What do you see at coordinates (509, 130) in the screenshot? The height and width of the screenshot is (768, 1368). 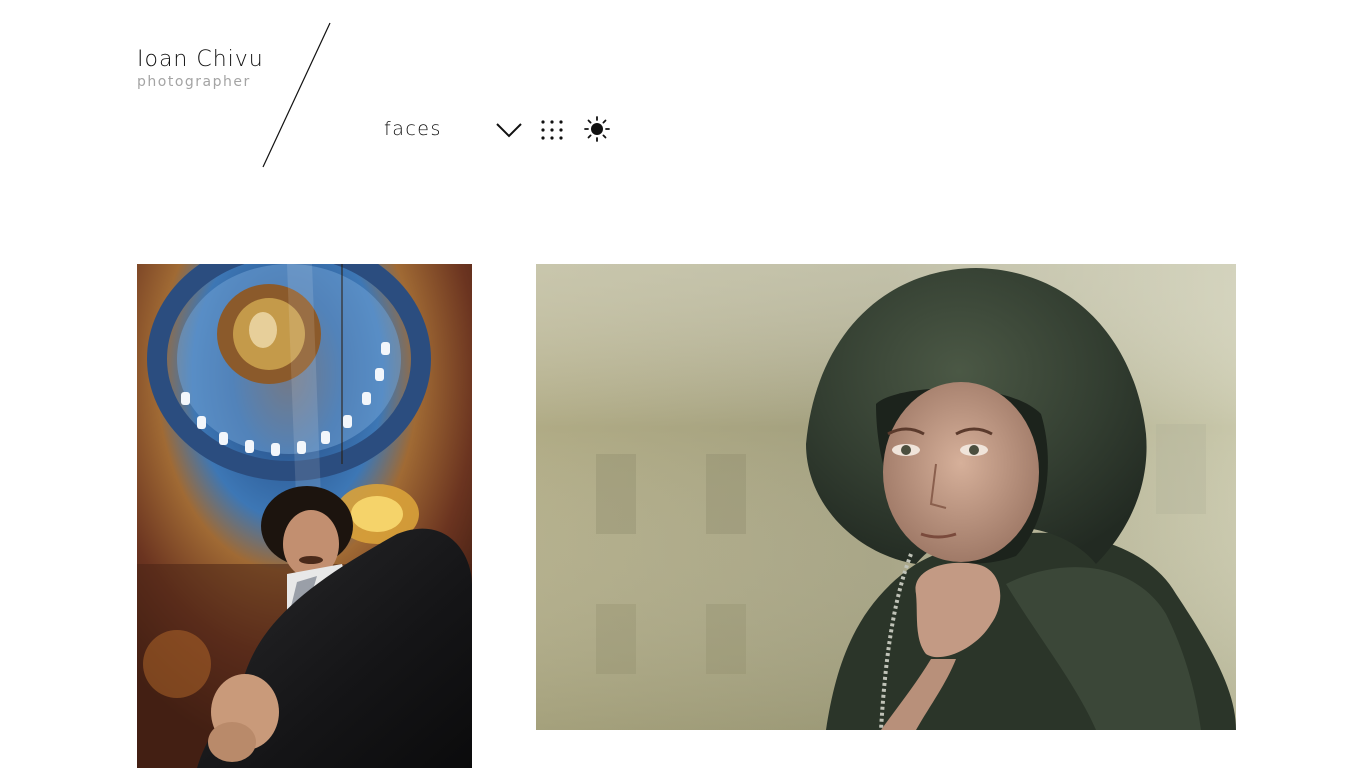 I see `chevron-down-icon` at bounding box center [509, 130].